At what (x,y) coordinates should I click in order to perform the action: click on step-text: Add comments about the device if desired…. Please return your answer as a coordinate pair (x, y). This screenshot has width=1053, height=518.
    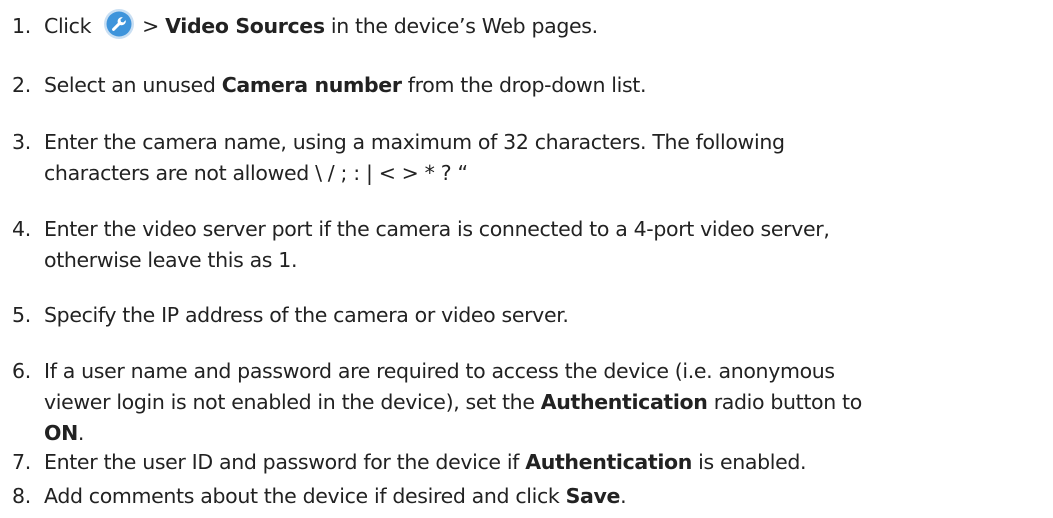
    Looking at the image, I should click on (302, 496).